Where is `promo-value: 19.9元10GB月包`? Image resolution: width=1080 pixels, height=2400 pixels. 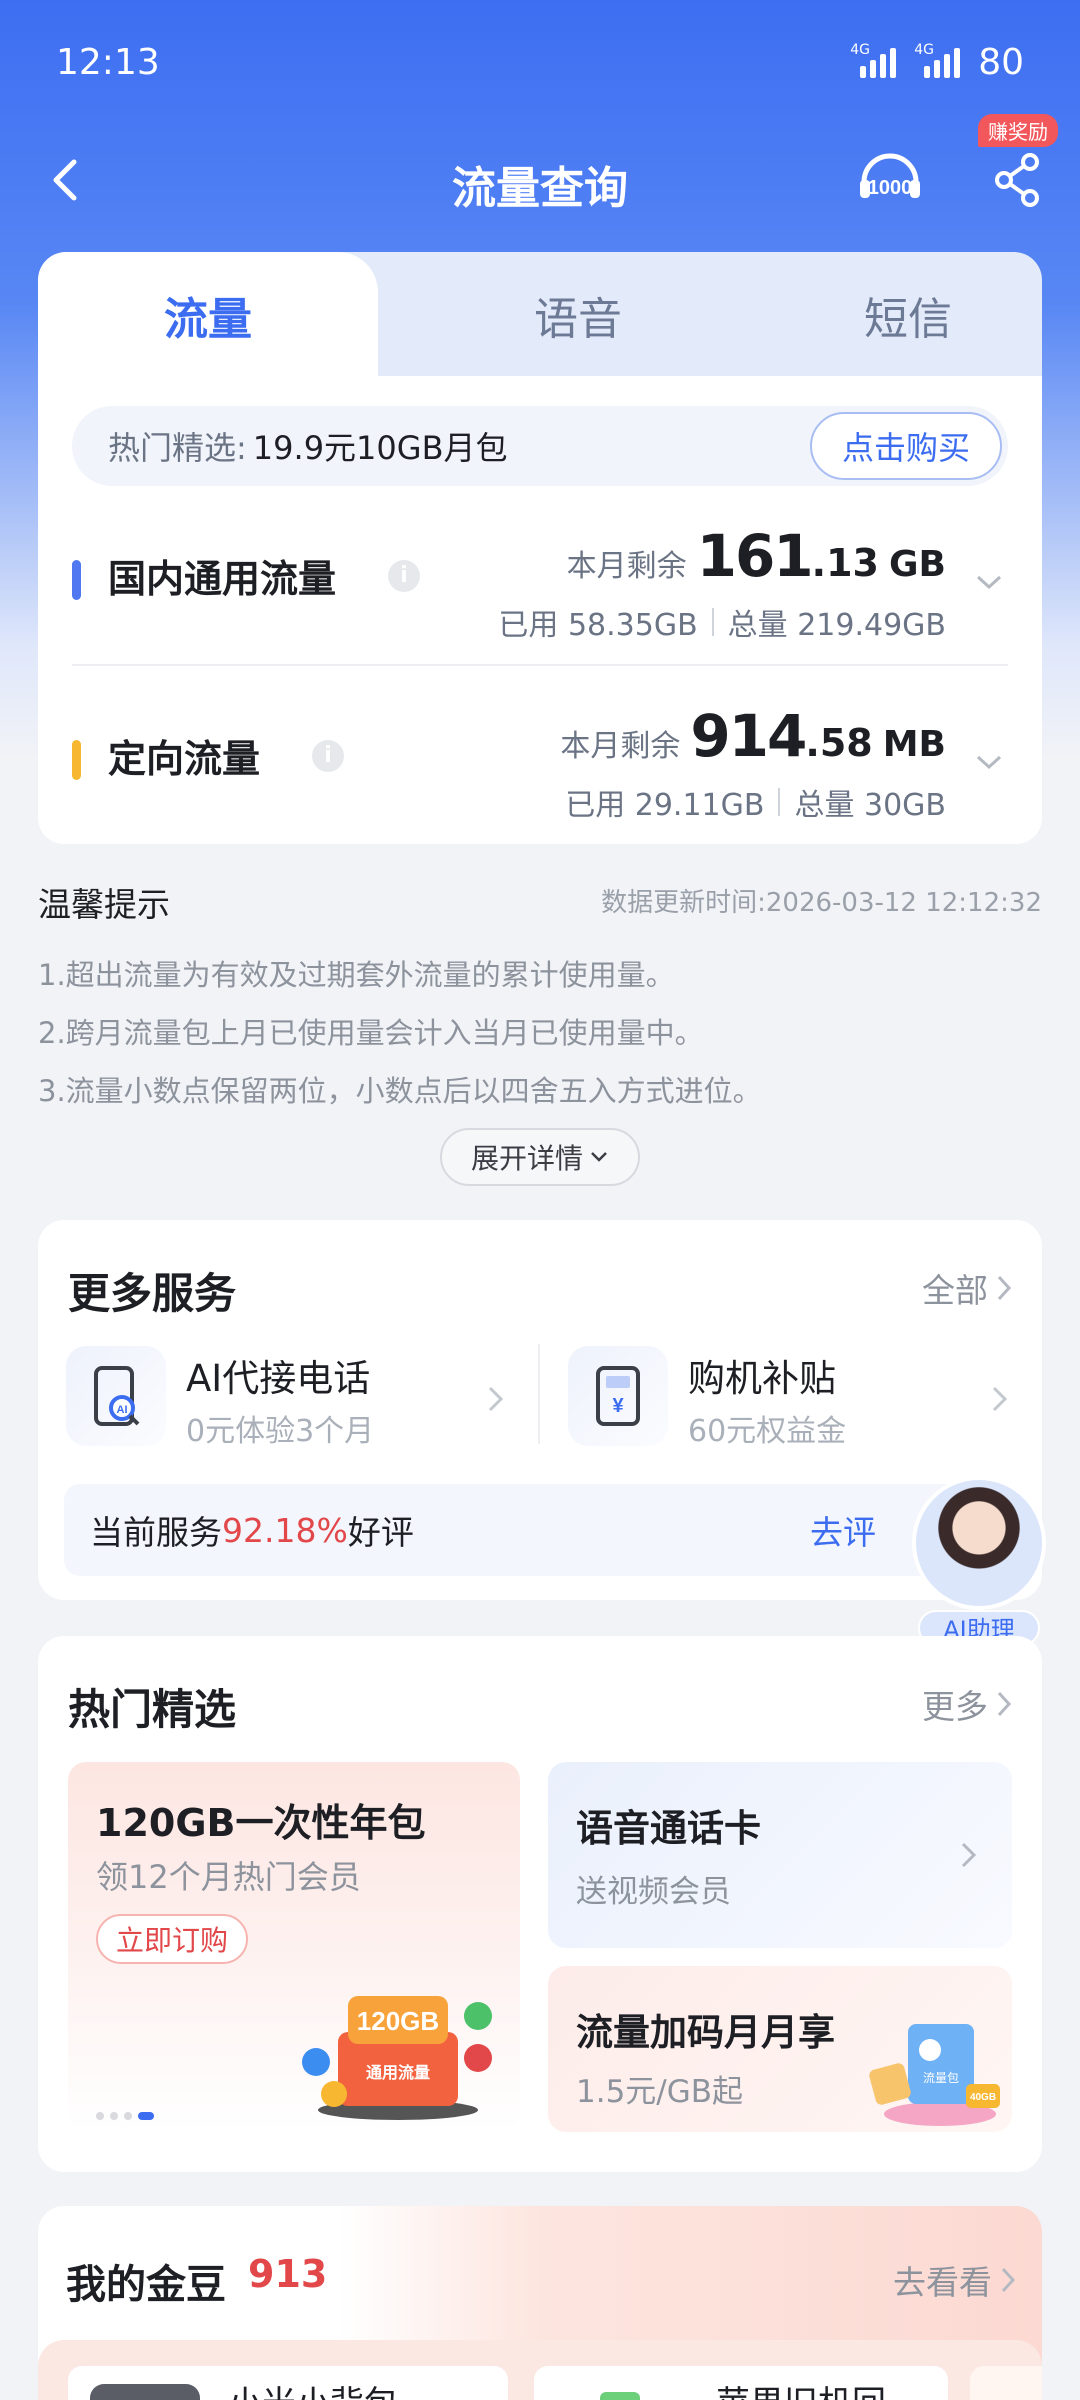
promo-value: 19.9元10GB月包 is located at coordinates (380, 448).